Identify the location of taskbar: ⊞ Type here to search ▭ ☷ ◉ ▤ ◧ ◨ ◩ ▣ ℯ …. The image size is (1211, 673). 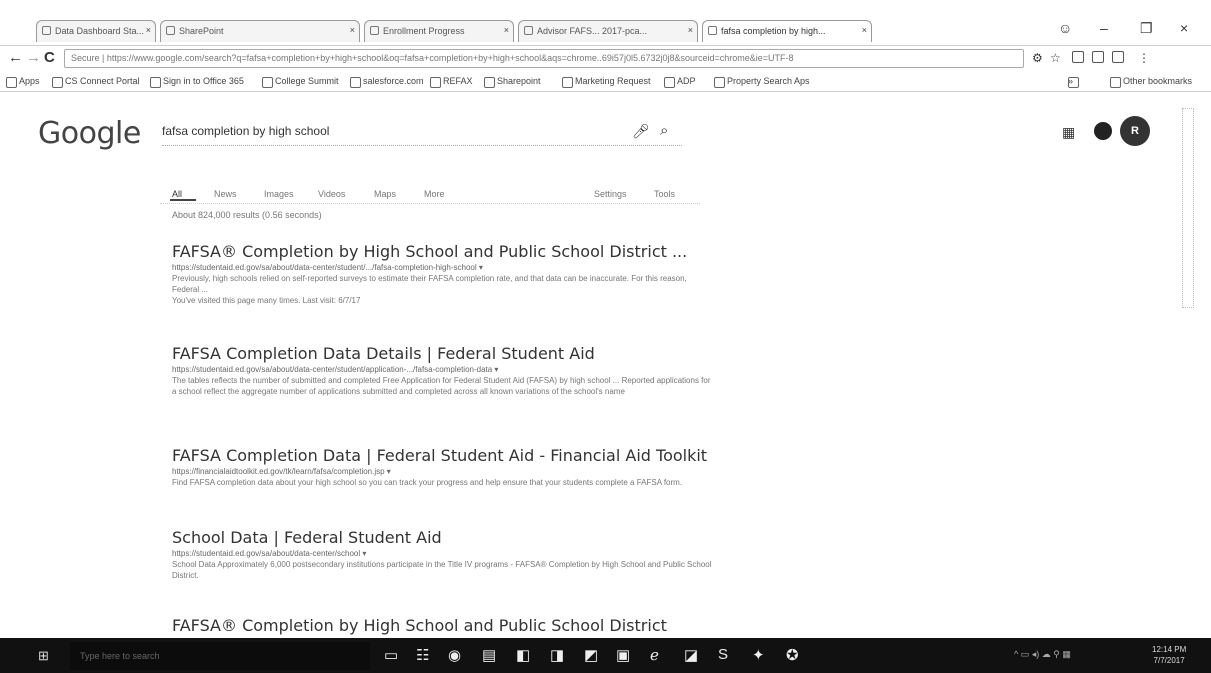
(605, 655).